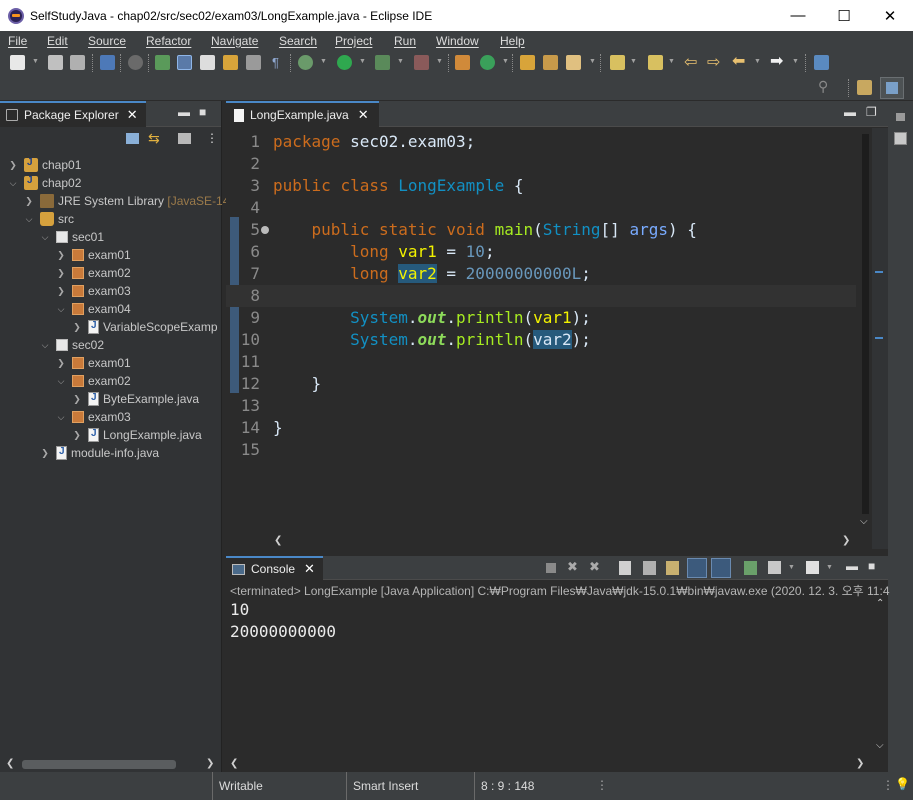 This screenshot has height=800, width=913. What do you see at coordinates (382, 62) in the screenshot?
I see `coverage-icon` at bounding box center [382, 62].